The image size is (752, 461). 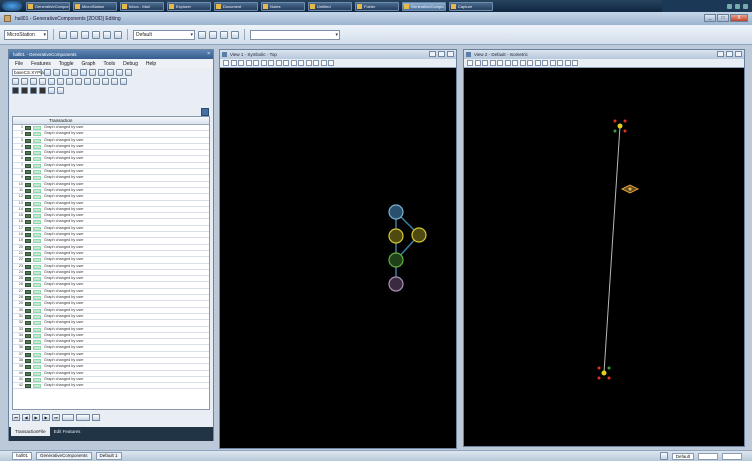 What do you see at coordinates (235, 34) in the screenshot?
I see `line-weight-icon` at bounding box center [235, 34].